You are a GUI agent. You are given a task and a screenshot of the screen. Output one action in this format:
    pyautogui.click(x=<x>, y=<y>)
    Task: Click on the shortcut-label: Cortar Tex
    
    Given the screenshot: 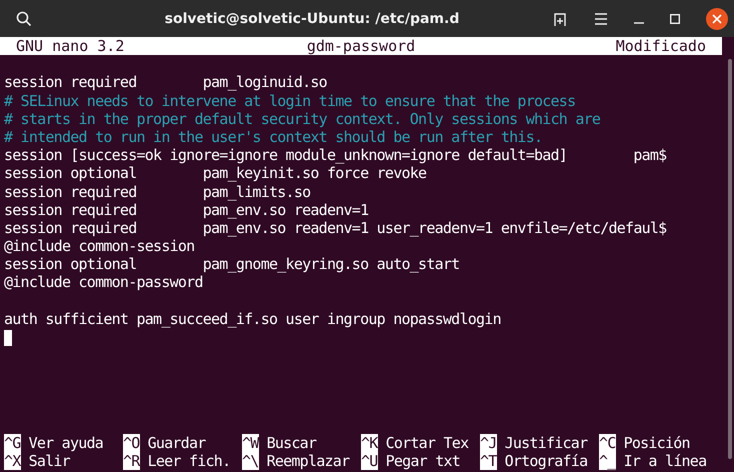 What is the action you would take?
    pyautogui.click(x=427, y=443)
    